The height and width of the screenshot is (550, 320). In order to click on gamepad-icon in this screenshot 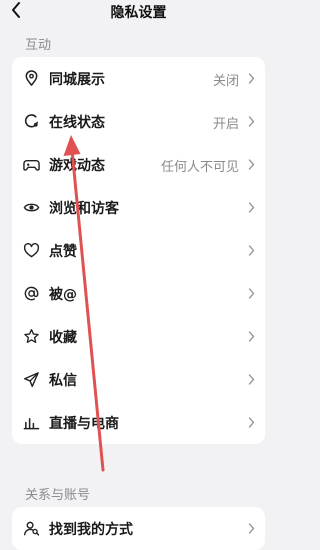, I will do `click(31, 165)`.